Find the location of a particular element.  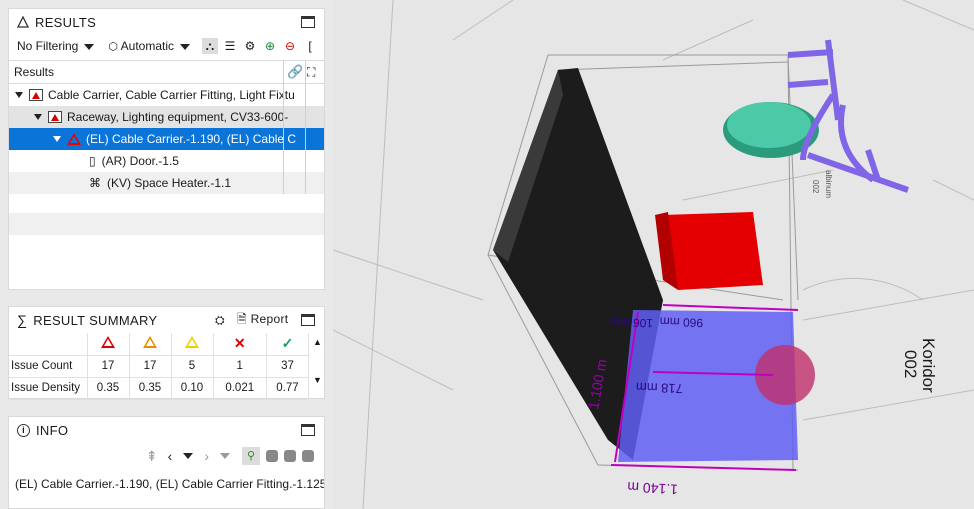

first-icon: ⇞ is located at coordinates (152, 456).